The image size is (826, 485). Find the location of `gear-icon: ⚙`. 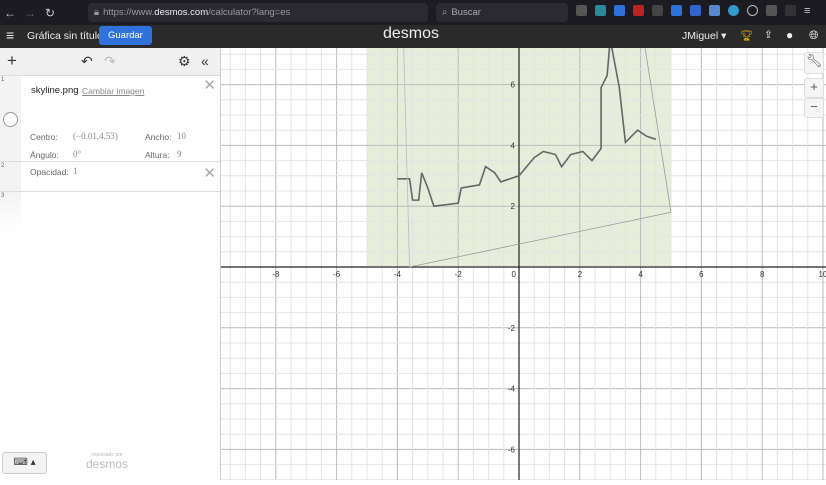

gear-icon: ⚙ is located at coordinates (184, 61).